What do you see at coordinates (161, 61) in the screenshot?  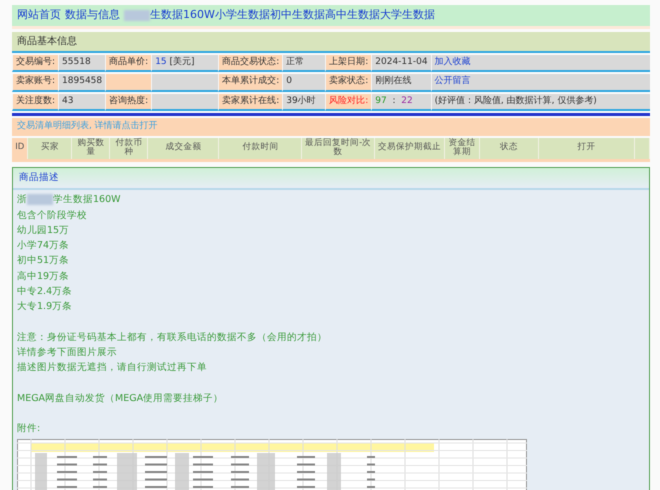 I see `price-value: 15` at bounding box center [161, 61].